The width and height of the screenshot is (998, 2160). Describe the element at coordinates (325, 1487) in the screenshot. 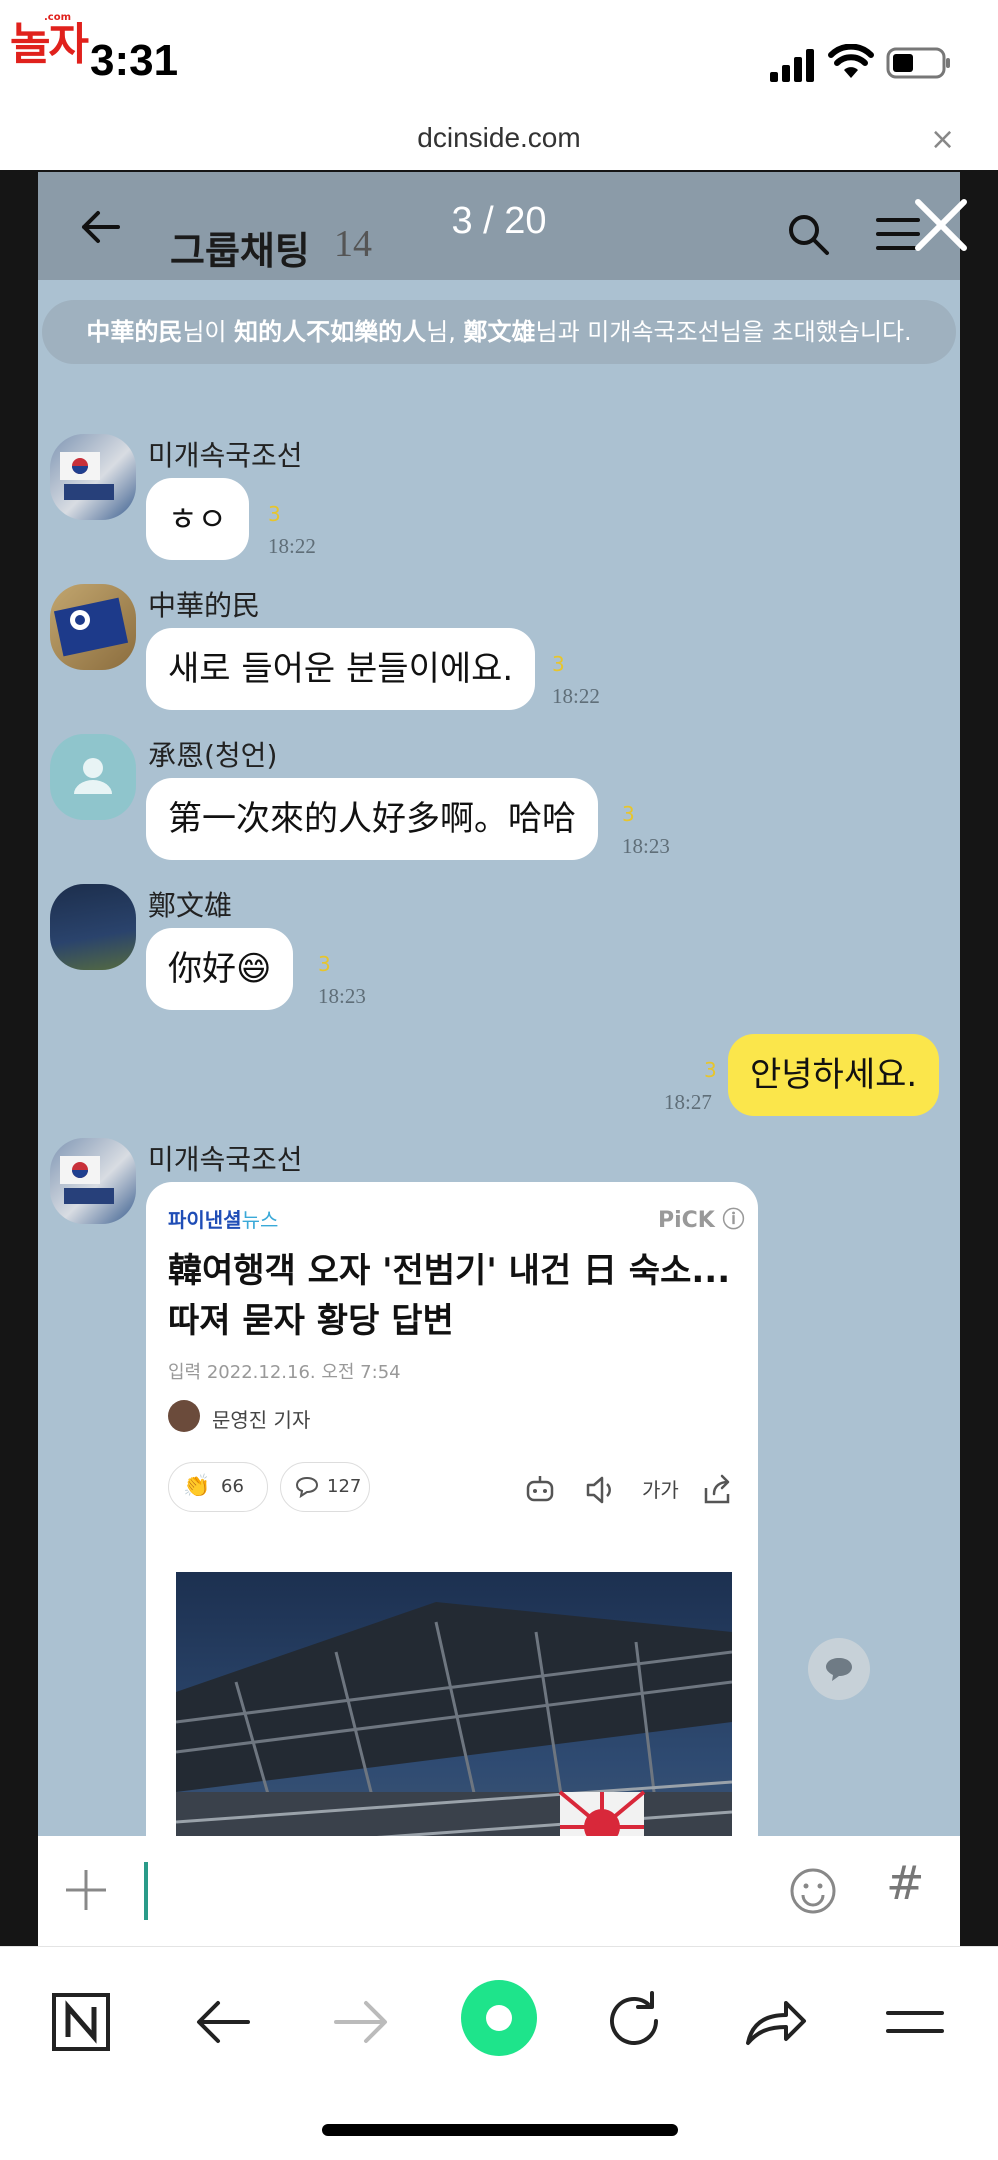

I see `comment-button: 127` at that location.